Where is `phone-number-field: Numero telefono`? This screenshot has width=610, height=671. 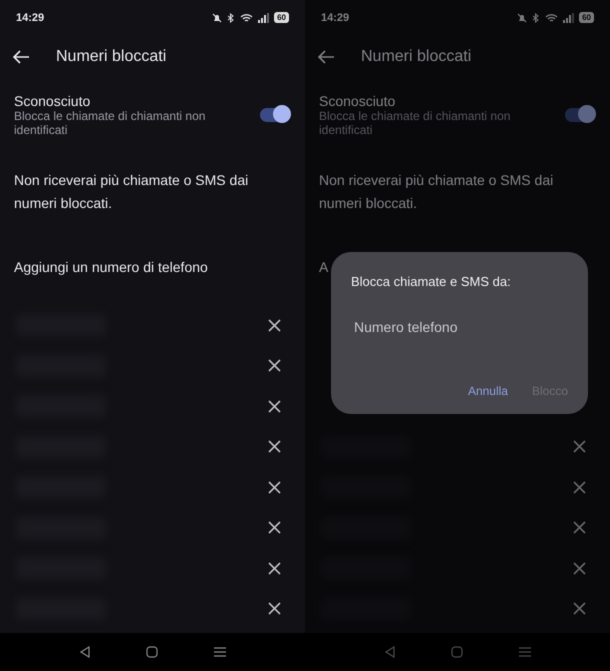
phone-number-field: Numero telefono is located at coordinates (454, 327).